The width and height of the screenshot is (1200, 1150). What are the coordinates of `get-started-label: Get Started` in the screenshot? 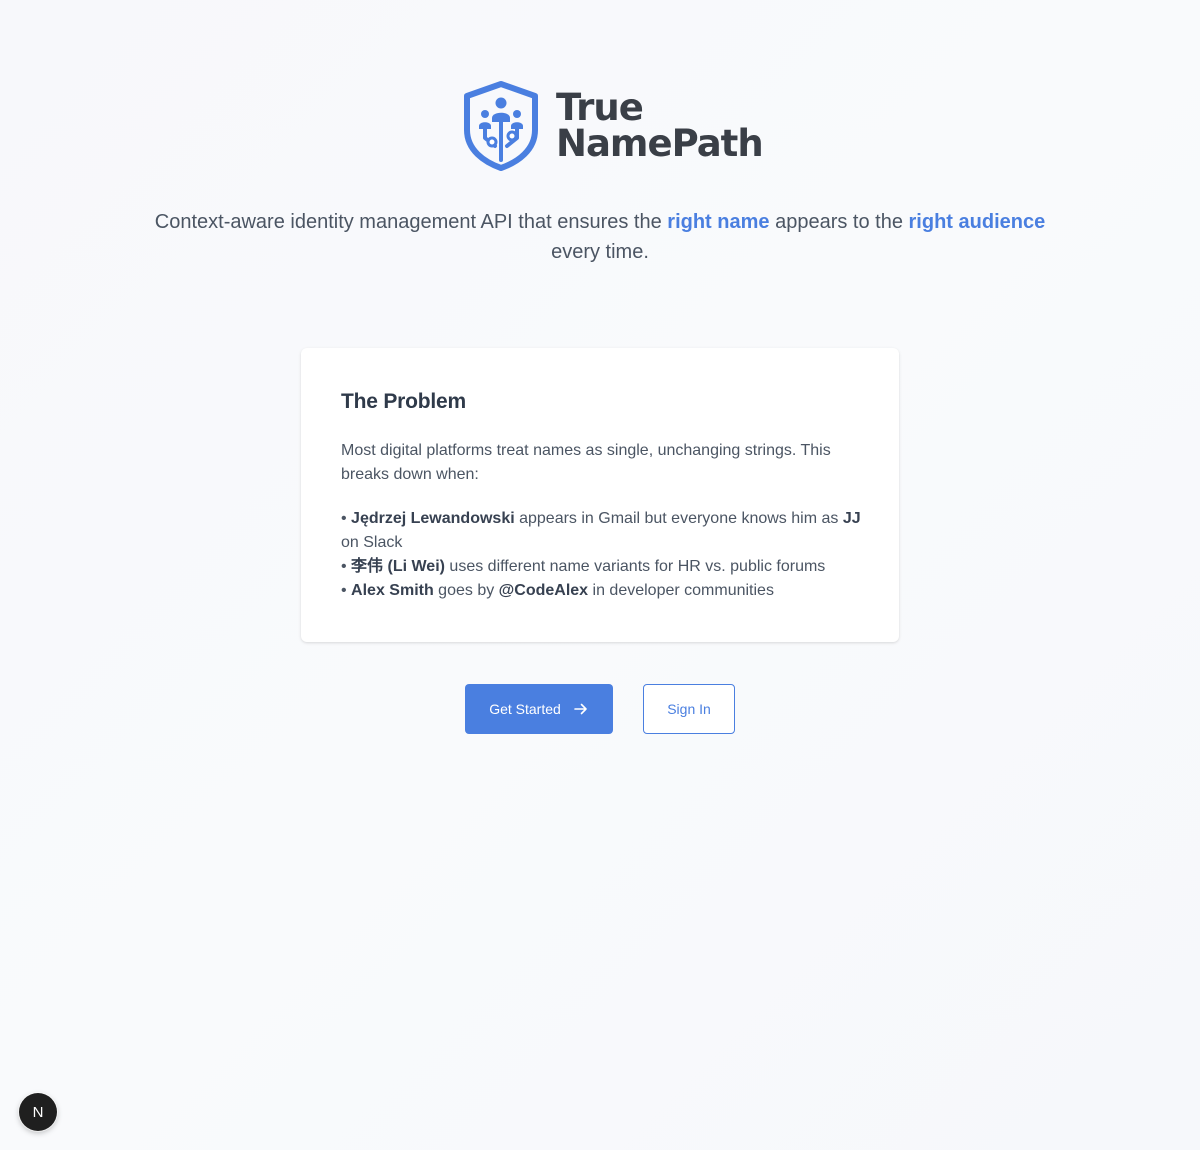 It's located at (525, 709).